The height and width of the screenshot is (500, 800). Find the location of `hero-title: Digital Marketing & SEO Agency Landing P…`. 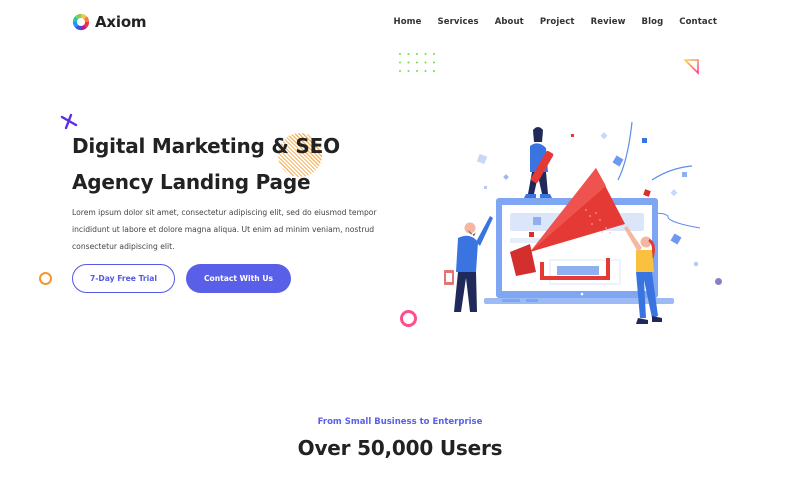

hero-title: Digital Marketing & SEO Agency Landing P… is located at coordinates (206, 164).